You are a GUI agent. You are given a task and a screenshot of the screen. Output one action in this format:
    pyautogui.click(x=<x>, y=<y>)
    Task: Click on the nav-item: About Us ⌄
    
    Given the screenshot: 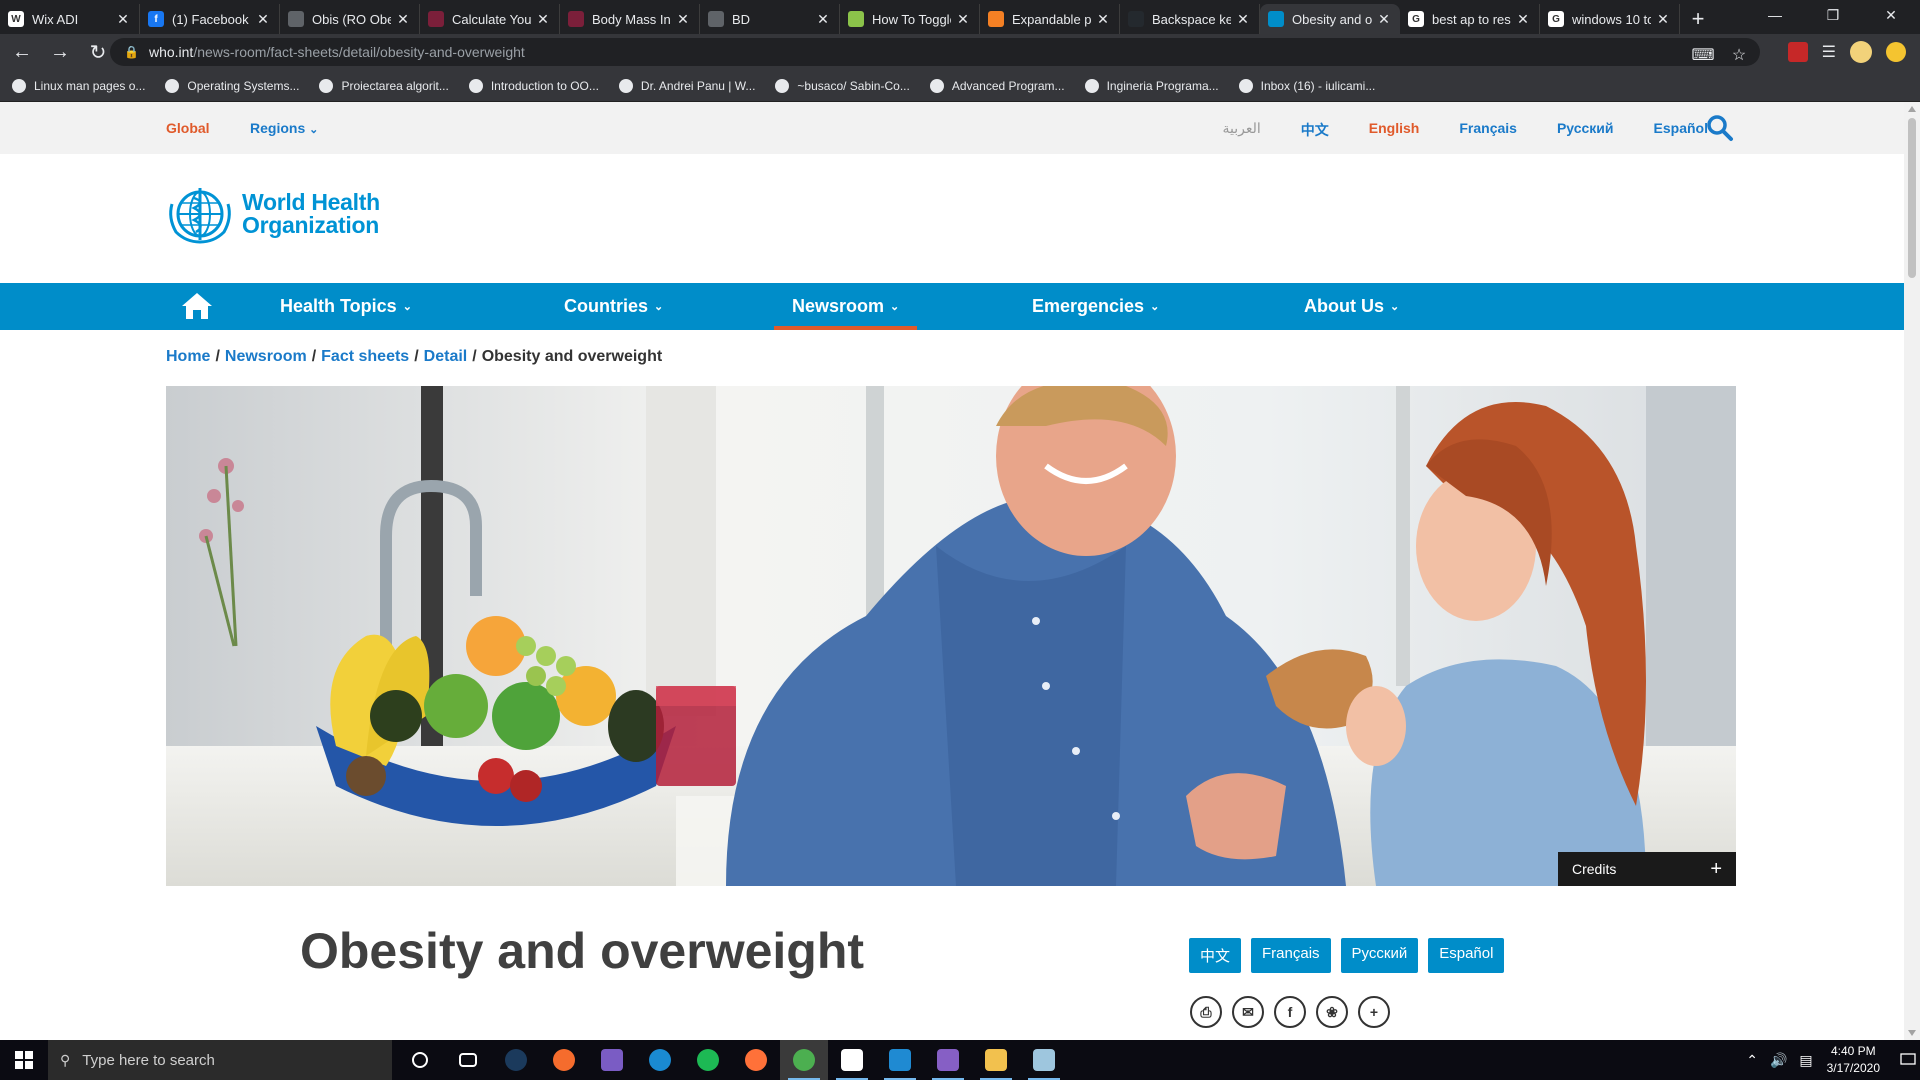 What is the action you would take?
    pyautogui.click(x=1351, y=306)
    